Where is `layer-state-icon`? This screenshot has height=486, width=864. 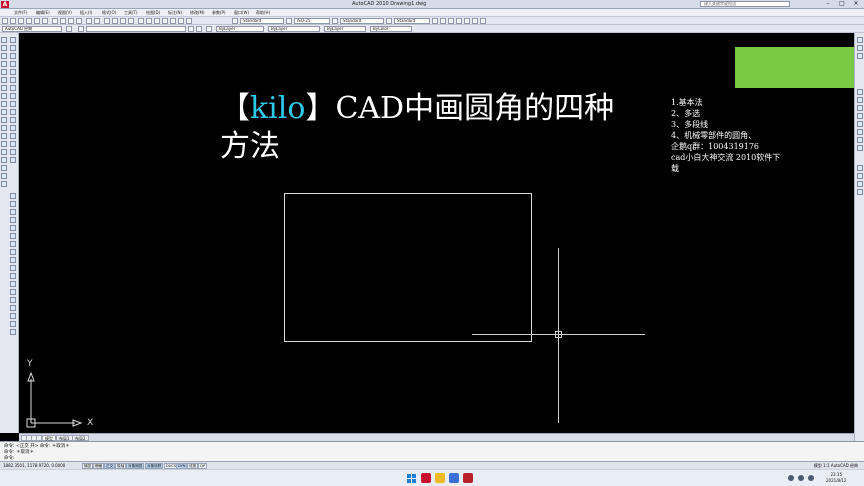 layer-state-icon is located at coordinates (209, 29).